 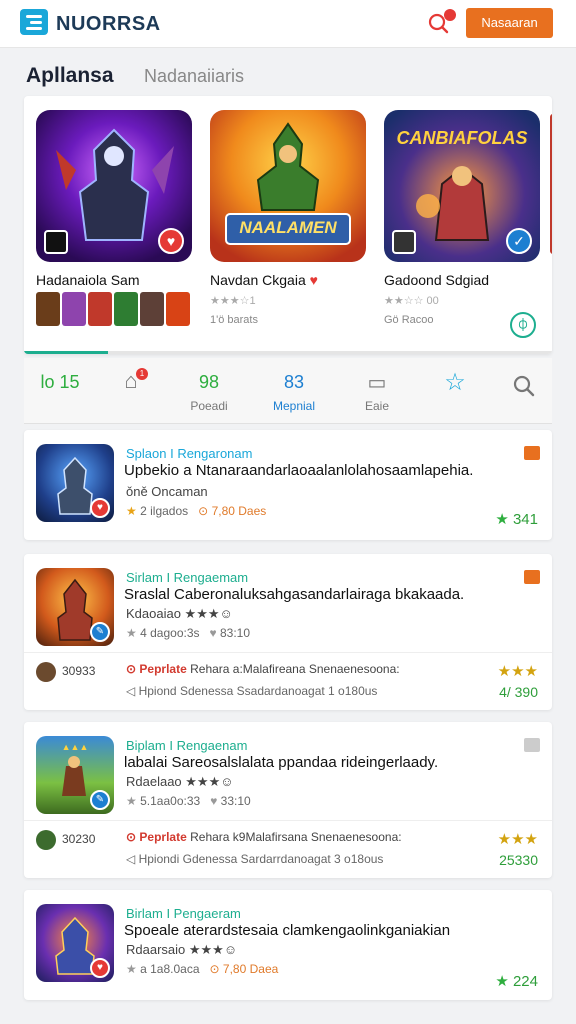 I want to click on tab-stats: lo 15, so click(x=60, y=391).